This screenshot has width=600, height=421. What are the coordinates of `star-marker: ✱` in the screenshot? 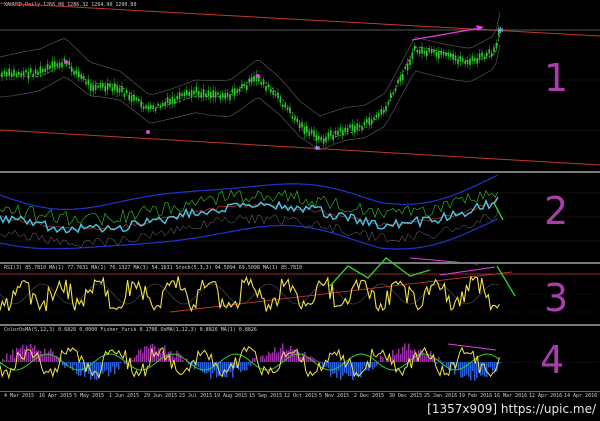 It's located at (316, 148).